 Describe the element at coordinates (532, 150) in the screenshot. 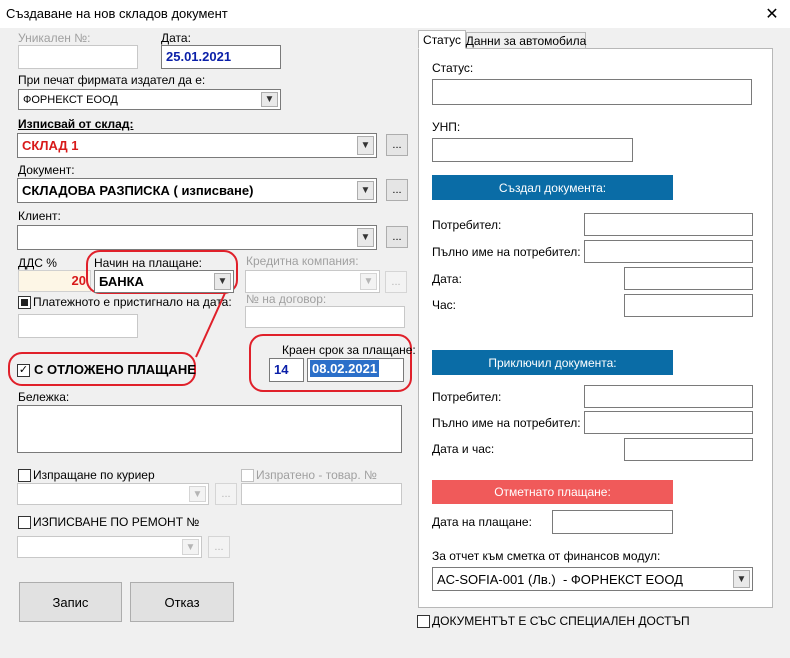

I see `unp-field` at that location.